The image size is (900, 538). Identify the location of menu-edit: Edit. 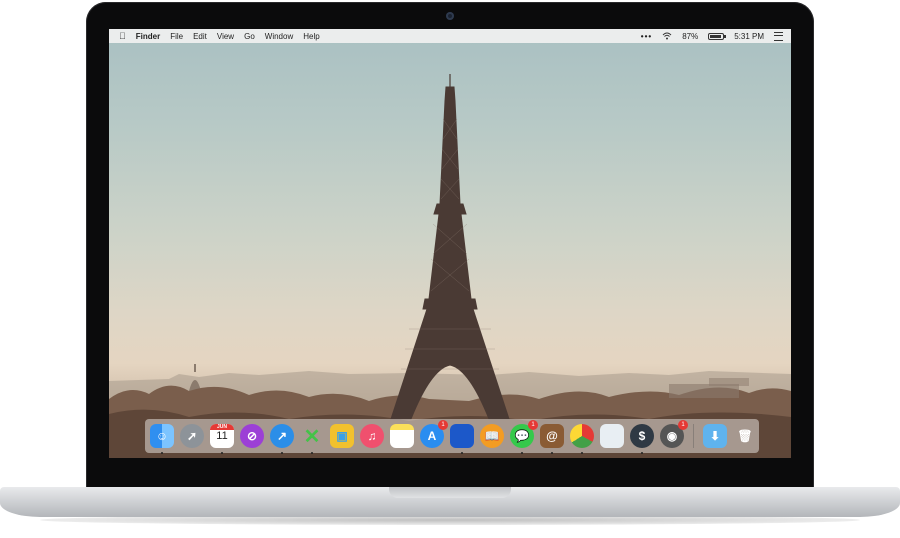
(200, 36).